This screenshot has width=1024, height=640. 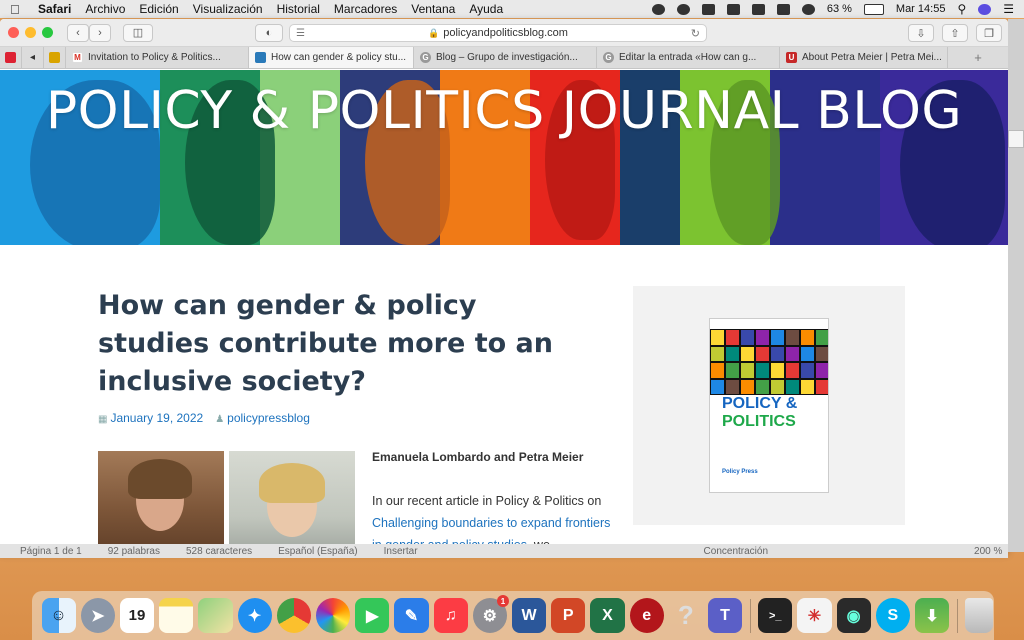 What do you see at coordinates (695, 33) in the screenshot?
I see `reload-icon: ↻` at bounding box center [695, 33].